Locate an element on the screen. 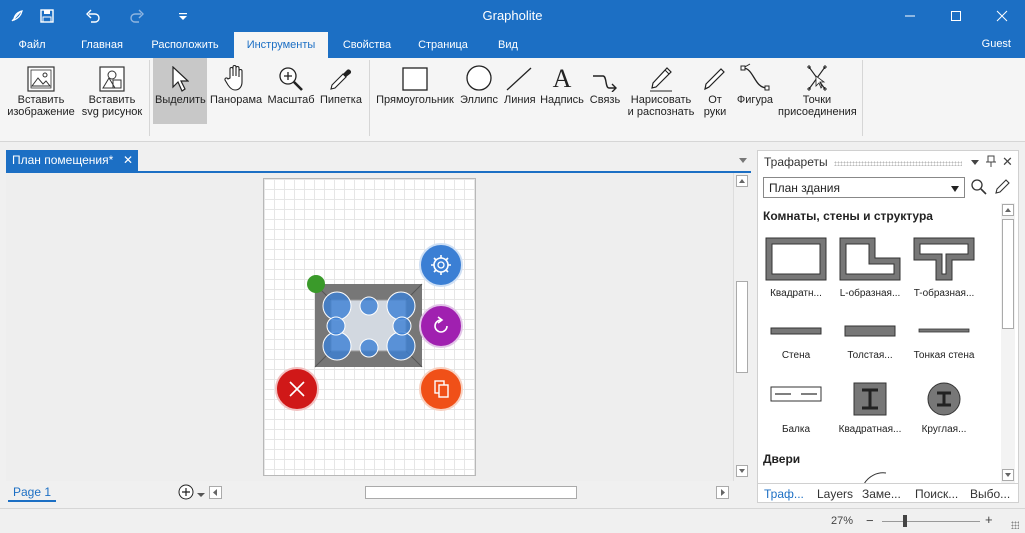 This screenshot has height=533, width=1025. tab-page: Страница is located at coordinates (443, 45).